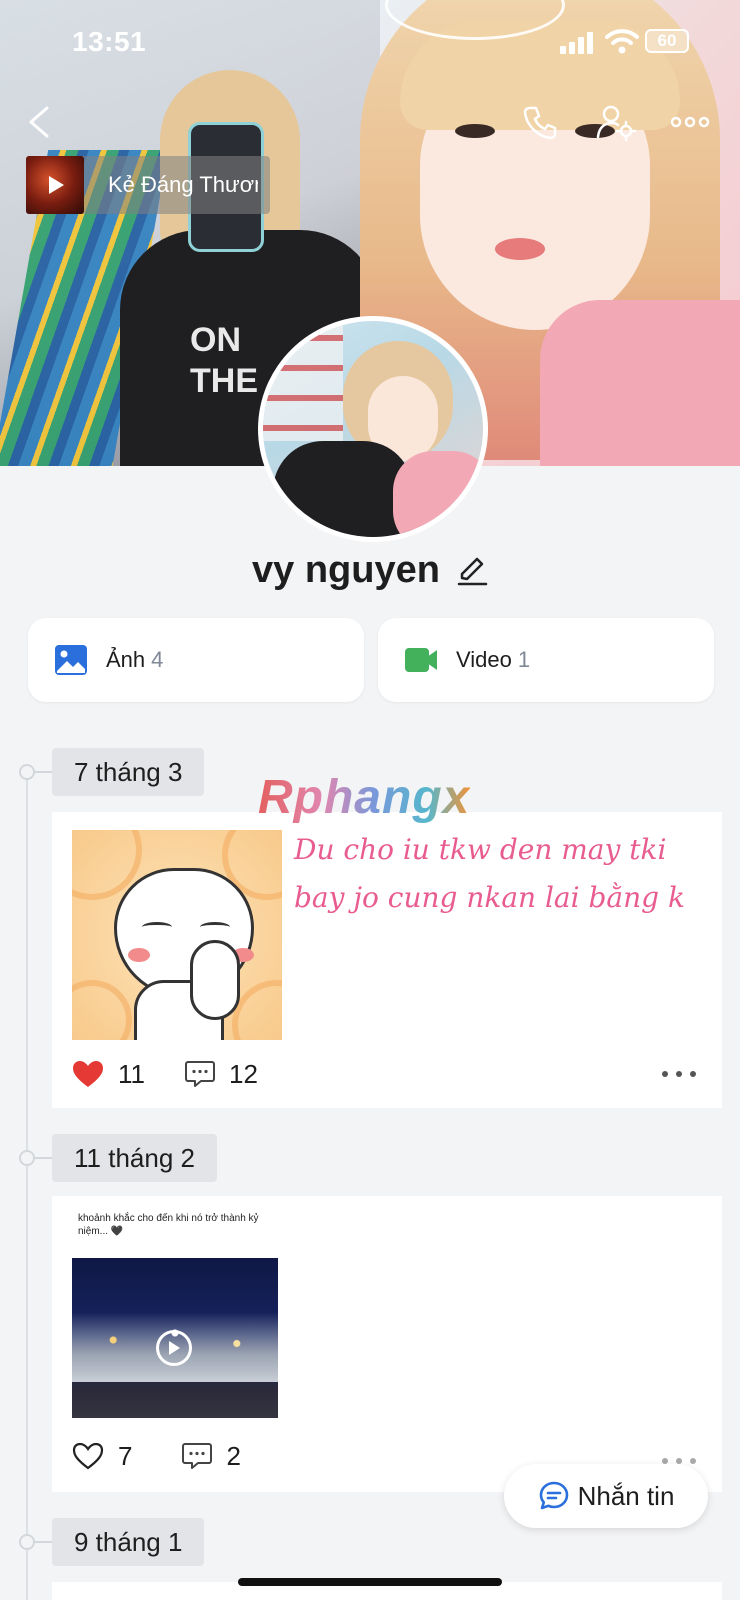 This screenshot has height=1600, width=740. I want to click on music-album-art, so click(55, 185).